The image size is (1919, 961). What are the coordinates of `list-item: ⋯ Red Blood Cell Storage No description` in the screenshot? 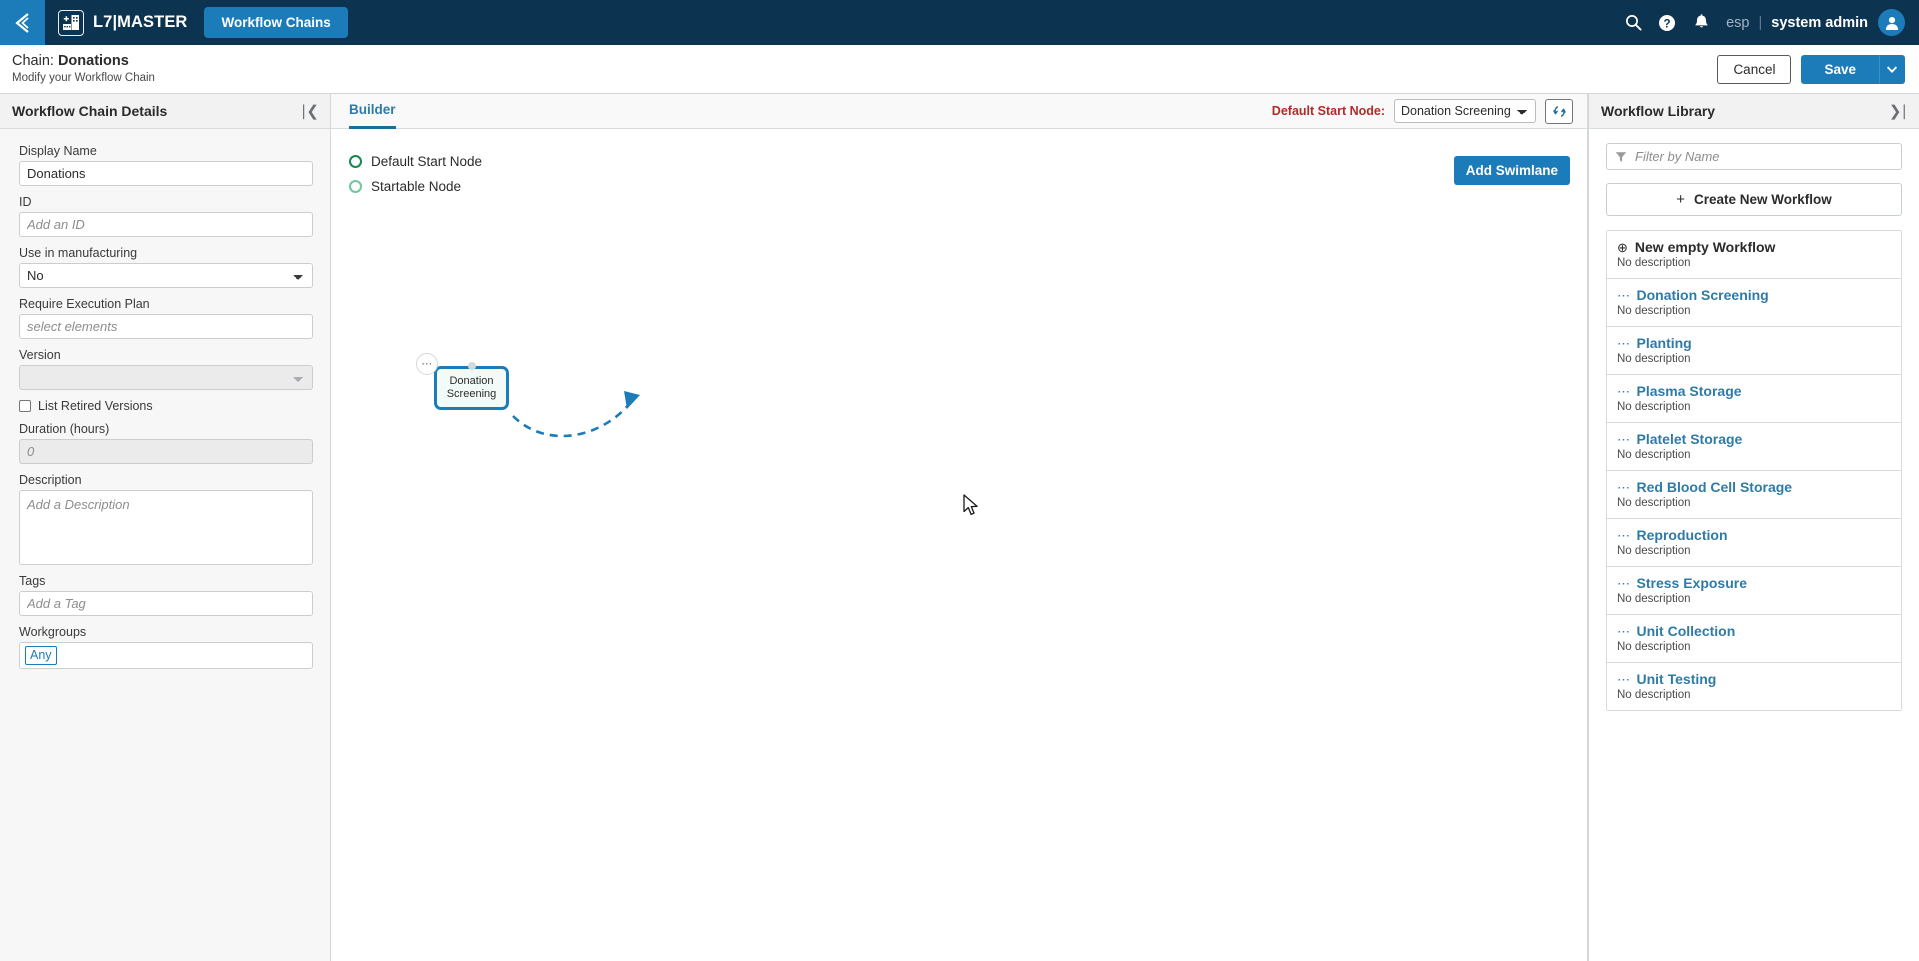 It's located at (1754, 495).